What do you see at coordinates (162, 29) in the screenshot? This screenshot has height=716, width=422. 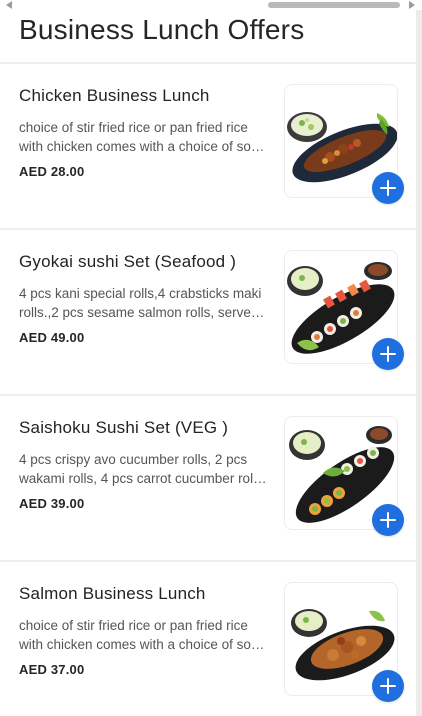 I see `page-title: Business Lunch Offers` at bounding box center [162, 29].